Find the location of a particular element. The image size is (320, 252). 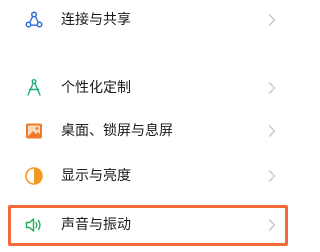

wallpaper-icon is located at coordinates (34, 131).